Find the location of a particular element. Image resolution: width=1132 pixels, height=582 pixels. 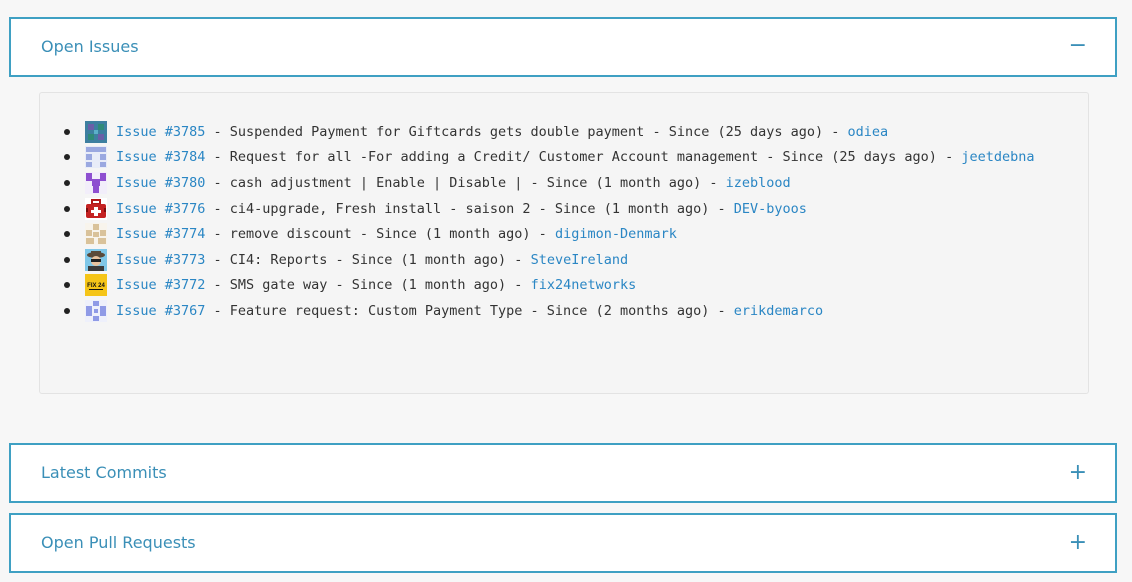

user-link: fix24networks is located at coordinates (584, 285).